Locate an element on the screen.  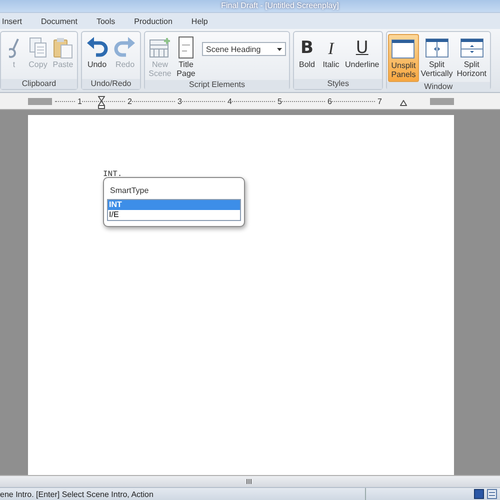
ribbon-button: B Bold is located at coordinates (307, 56).